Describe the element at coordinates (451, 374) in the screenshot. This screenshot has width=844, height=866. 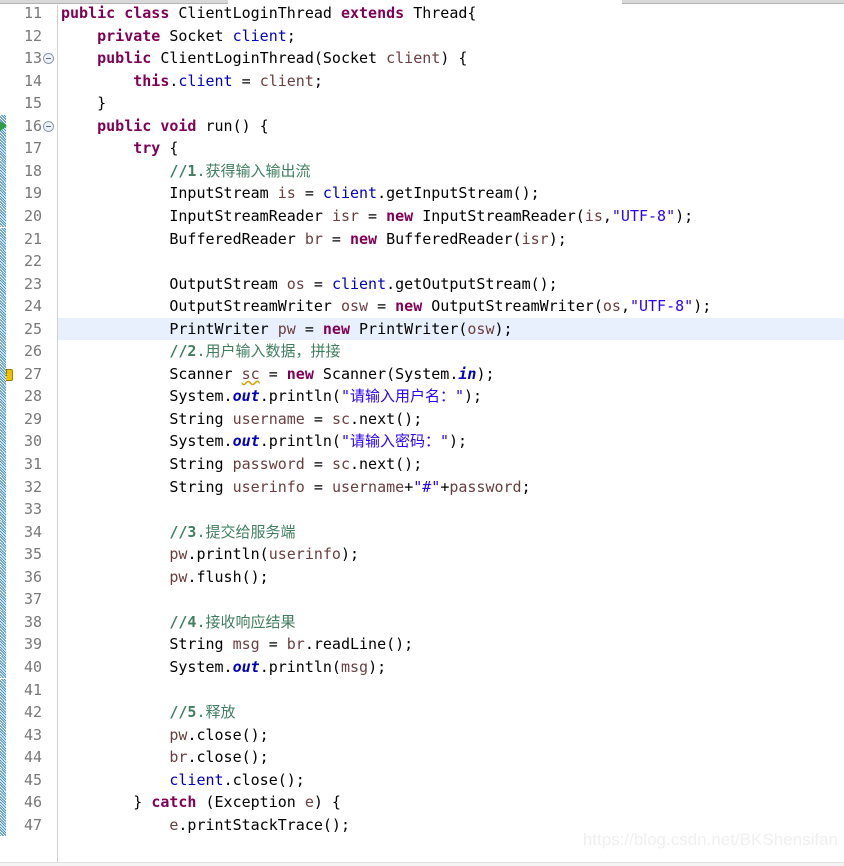
I see `code-line: Scanner sc = new Scanner(System.in);` at that location.